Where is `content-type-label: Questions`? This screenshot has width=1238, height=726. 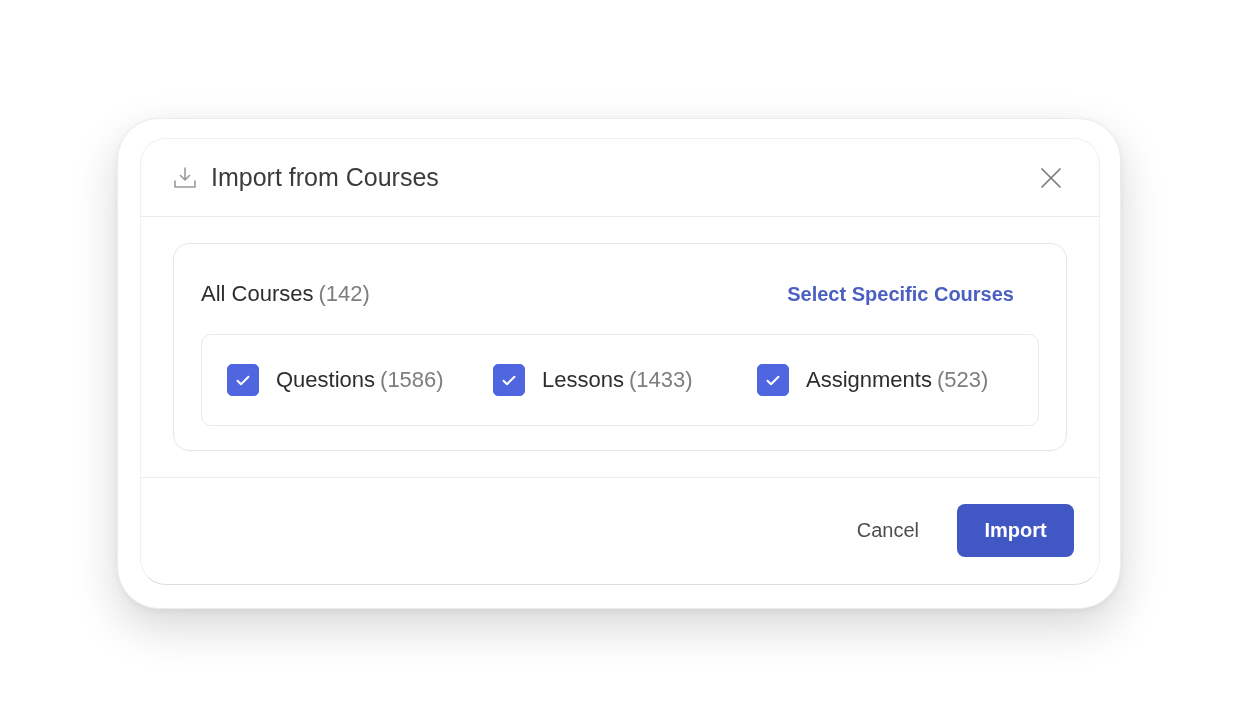 content-type-label: Questions is located at coordinates (326, 380).